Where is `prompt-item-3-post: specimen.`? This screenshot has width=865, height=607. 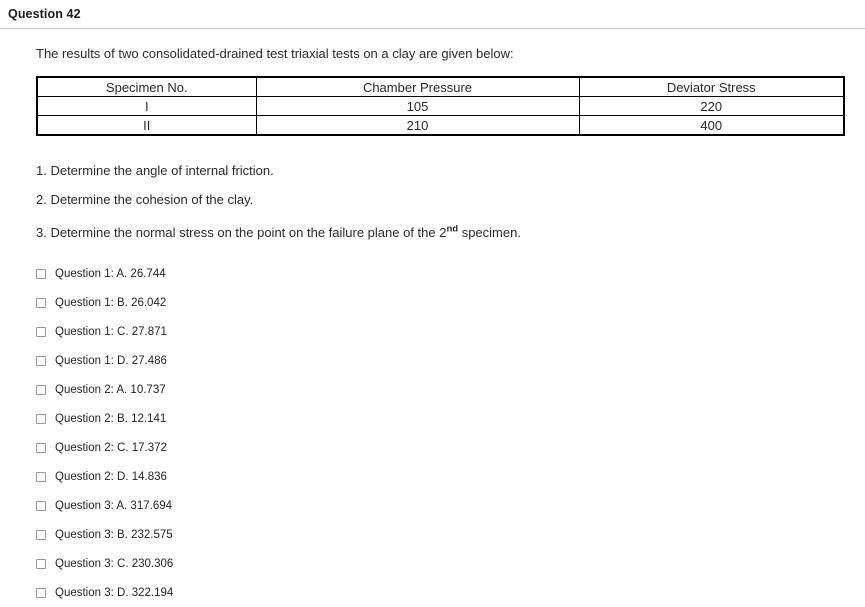 prompt-item-3-post: specimen. is located at coordinates (489, 232).